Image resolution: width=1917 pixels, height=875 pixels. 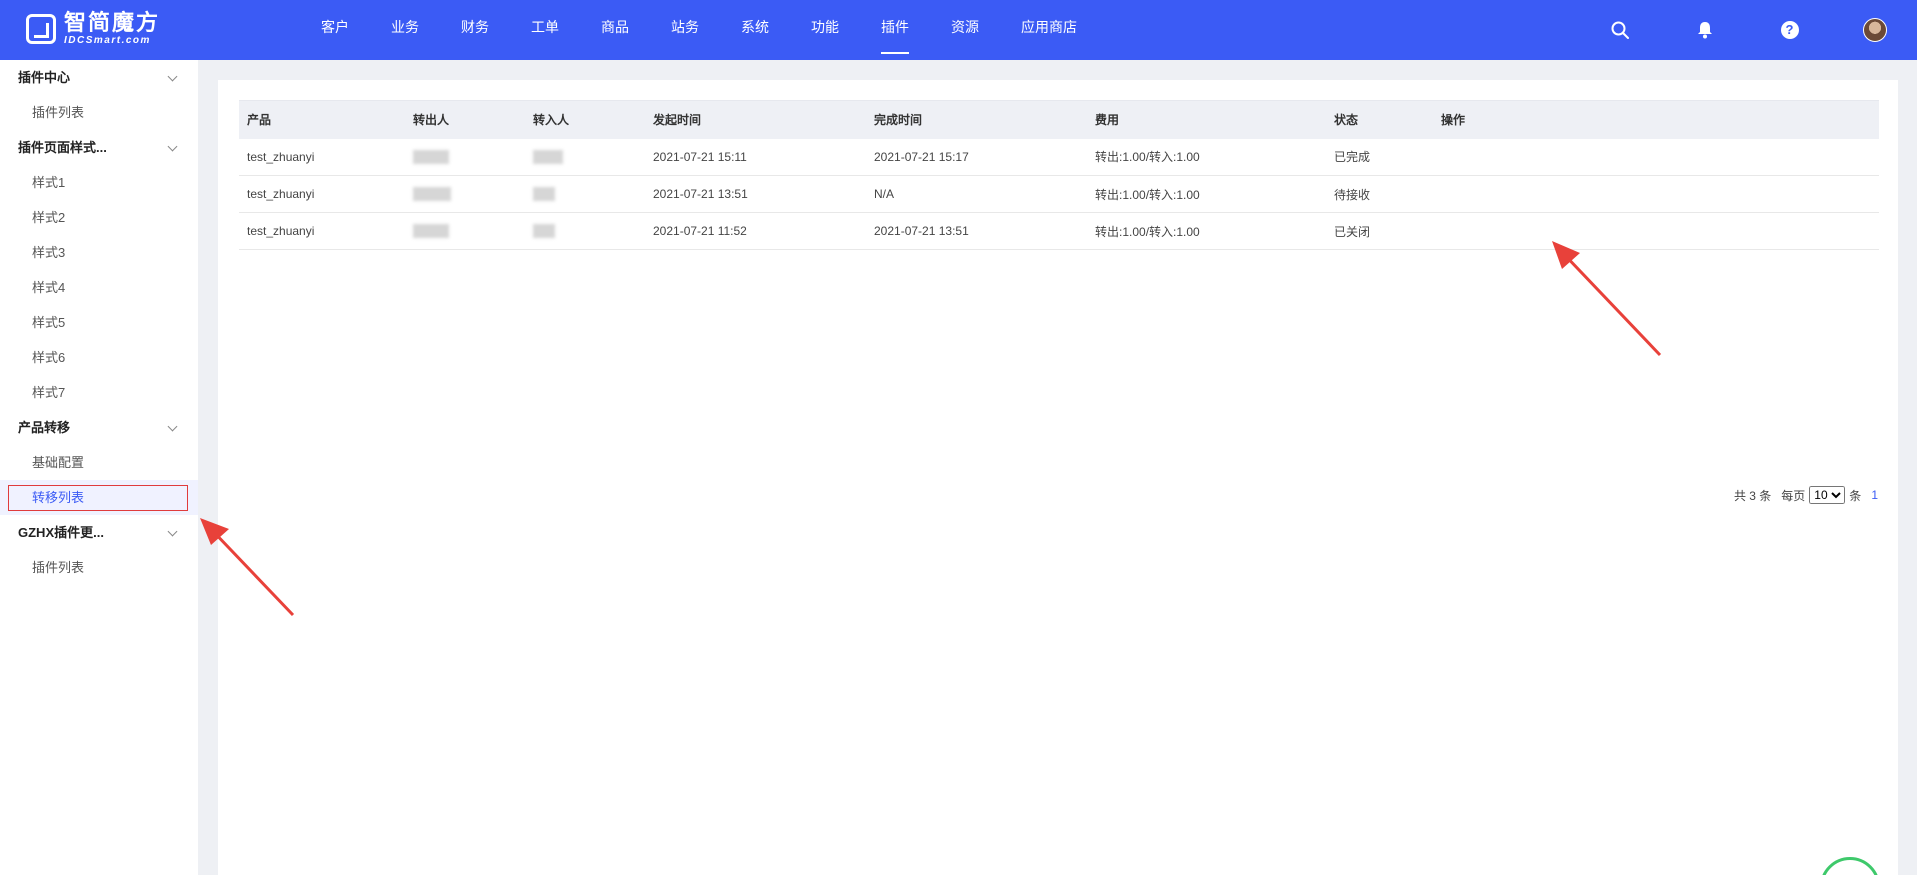 What do you see at coordinates (755, 231) in the screenshot?
I see `cell-start-time: 2021-07-21 11:52` at bounding box center [755, 231].